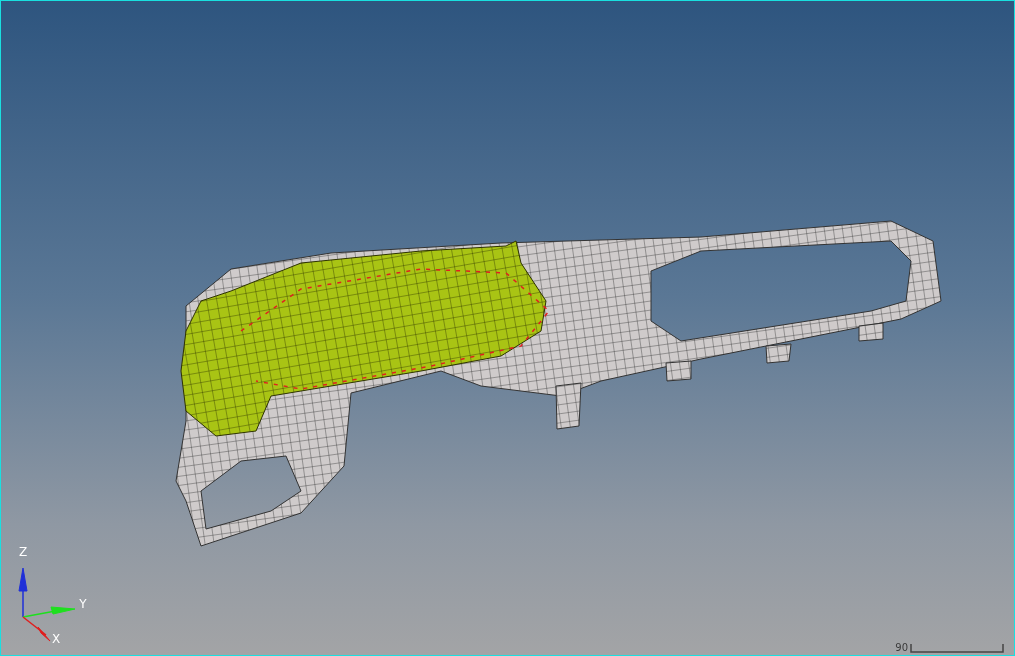 The height and width of the screenshot is (656, 1015). Describe the element at coordinates (23, 552) in the screenshot. I see `axis-label: Z` at that location.